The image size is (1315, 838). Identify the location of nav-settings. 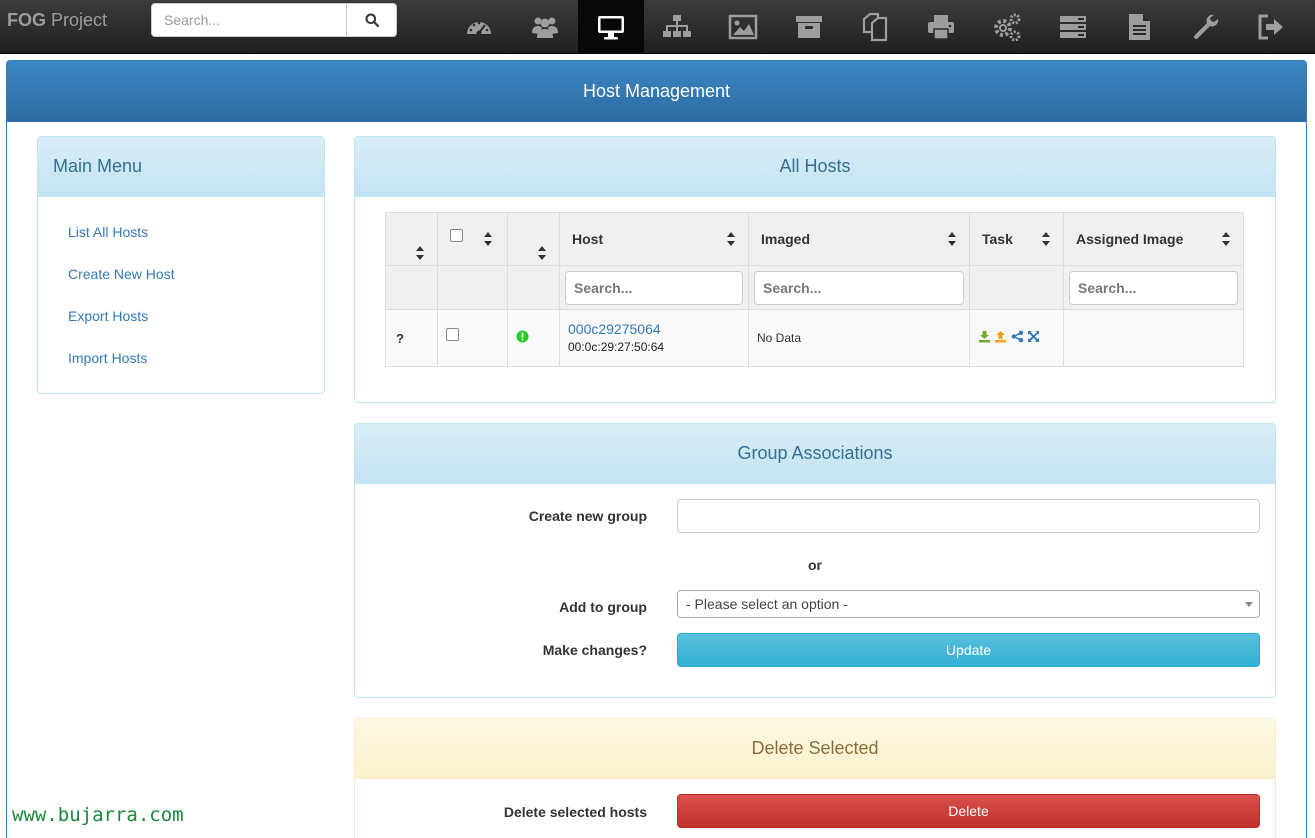
(1205, 27).